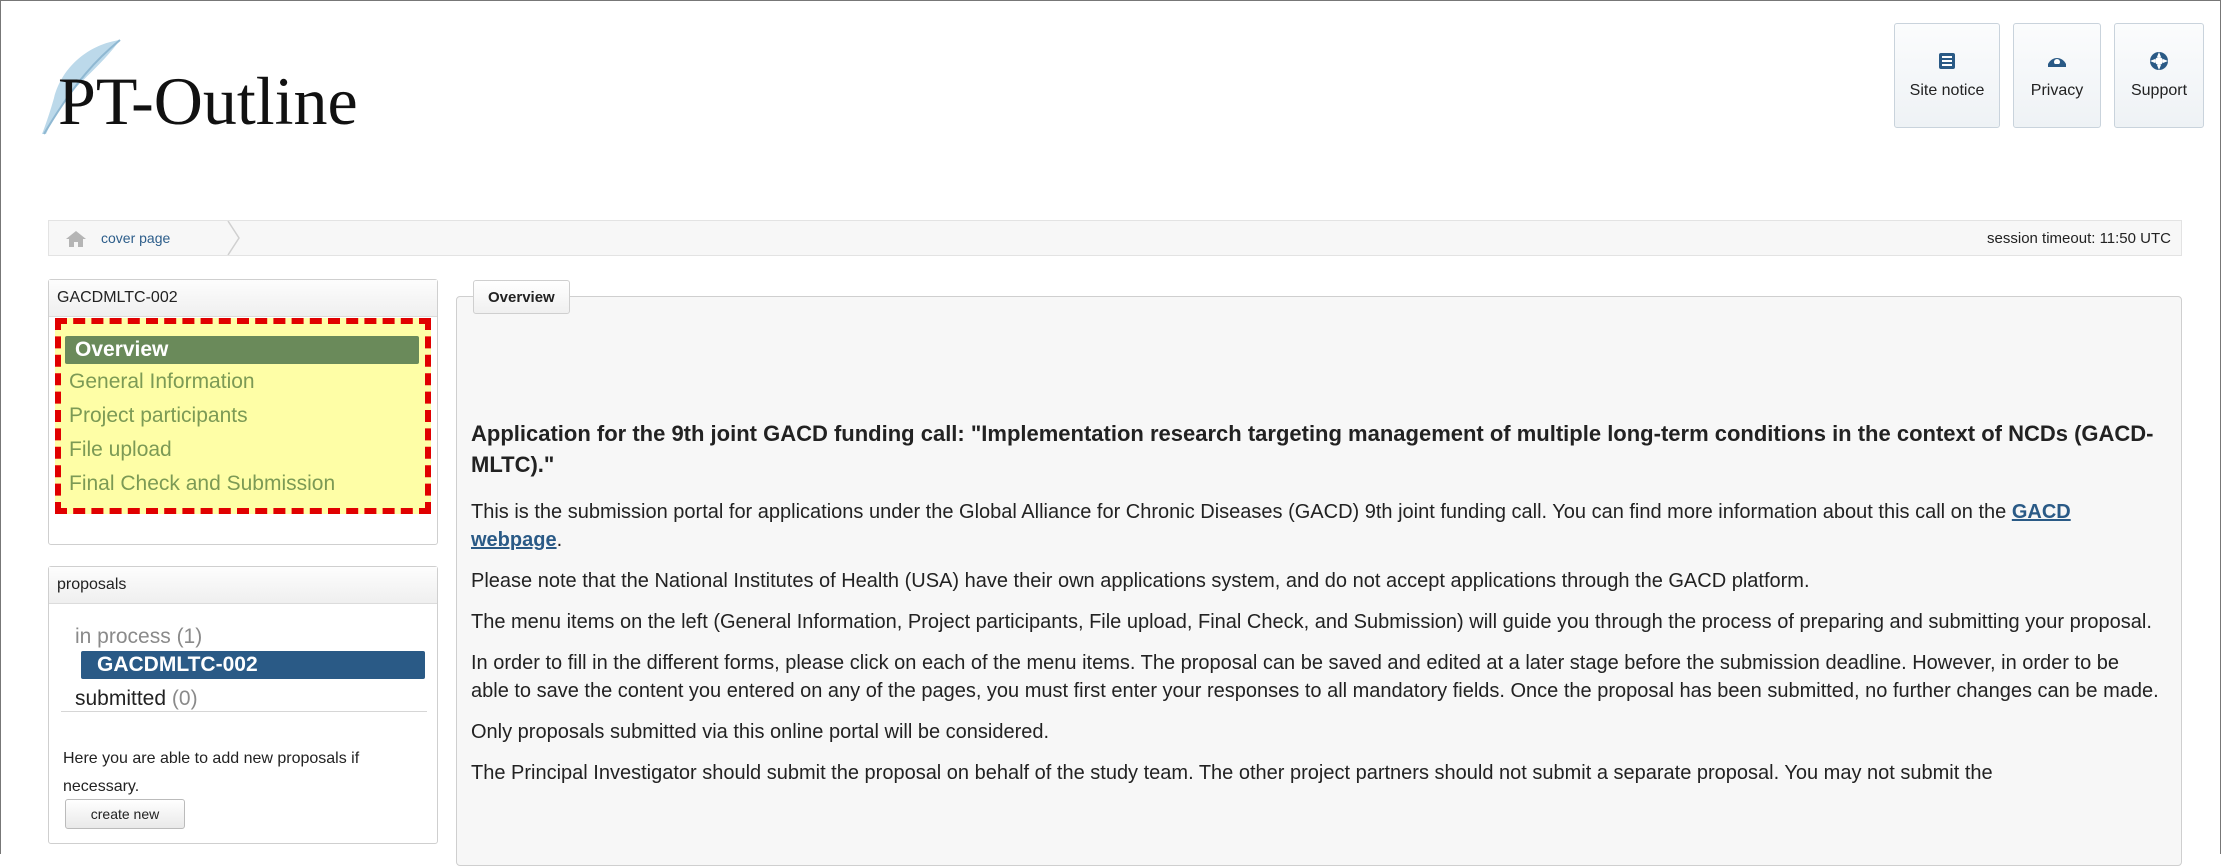  I want to click on lifebuoy-icon, so click(2159, 61).